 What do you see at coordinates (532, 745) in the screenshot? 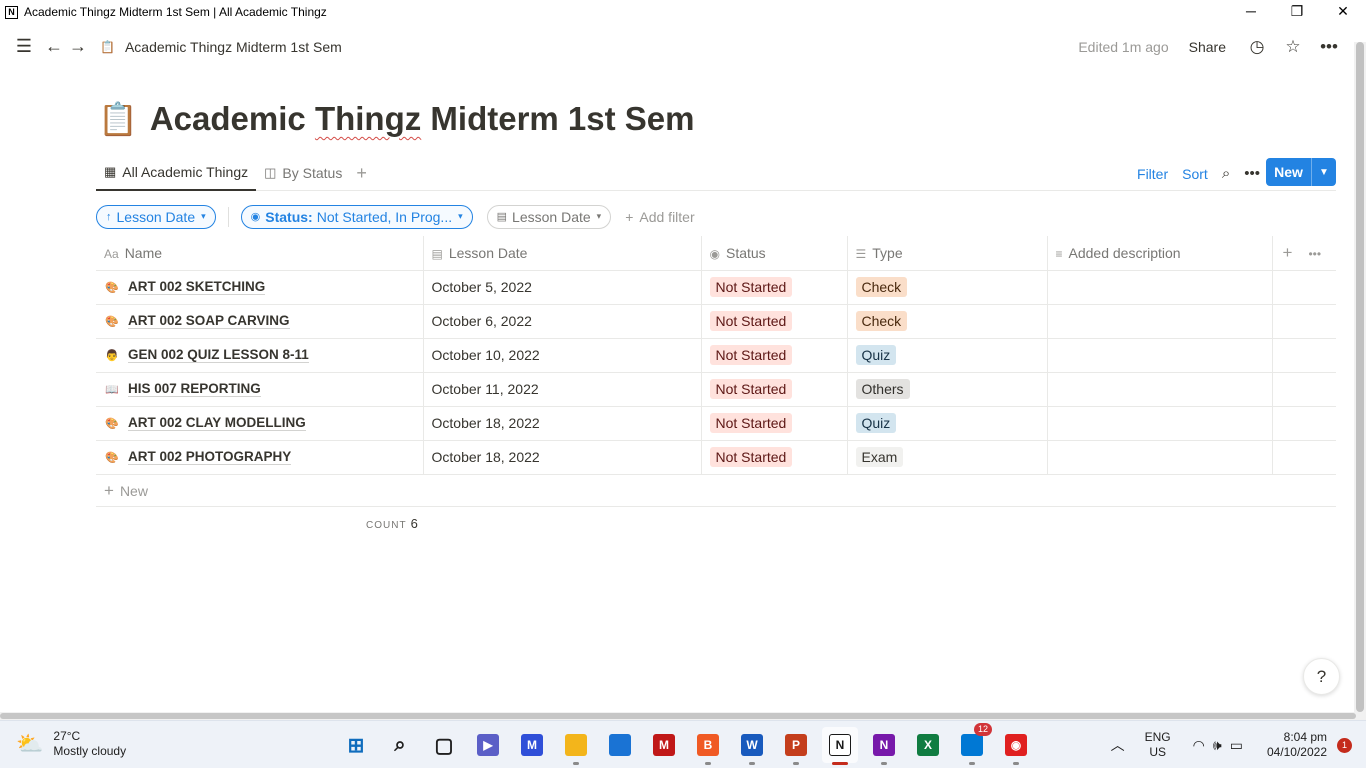
I see `taskbar-tool-app-button: M` at bounding box center [532, 745].